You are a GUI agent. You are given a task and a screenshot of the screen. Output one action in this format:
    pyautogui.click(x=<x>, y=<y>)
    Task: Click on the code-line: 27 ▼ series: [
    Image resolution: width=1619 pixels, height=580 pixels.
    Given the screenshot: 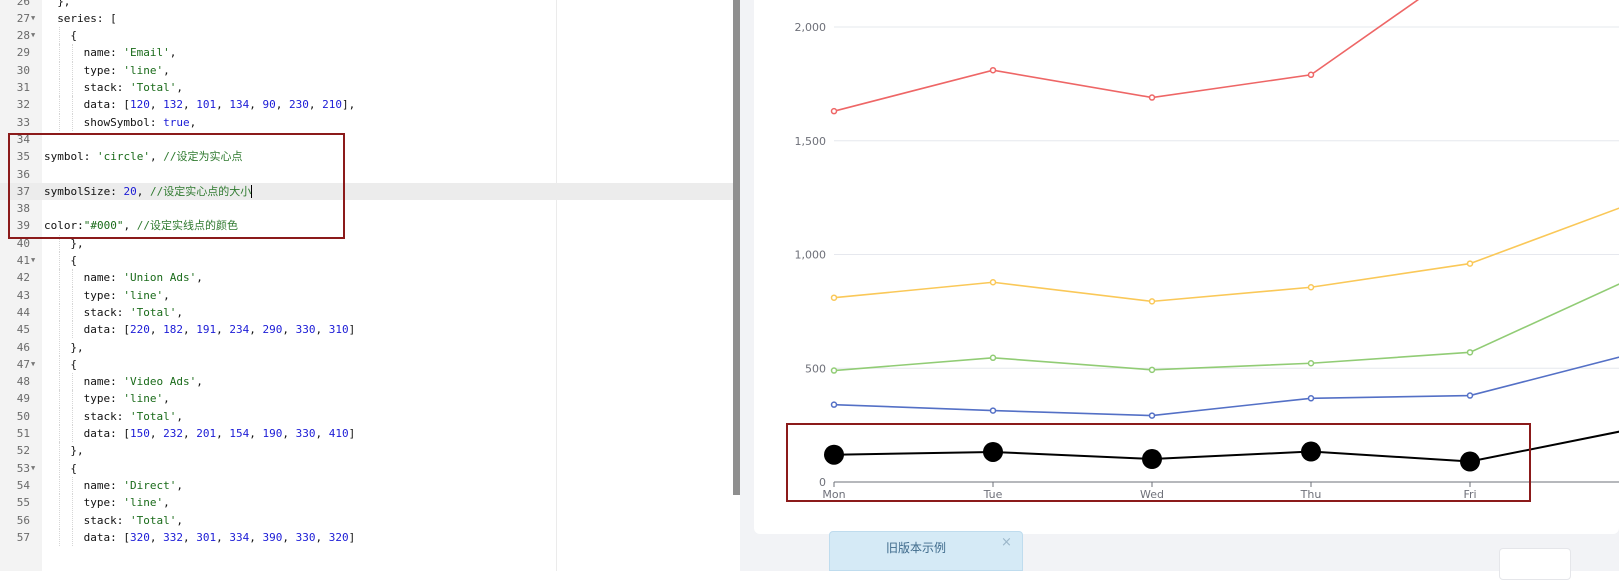 What is the action you would take?
    pyautogui.click(x=366, y=18)
    